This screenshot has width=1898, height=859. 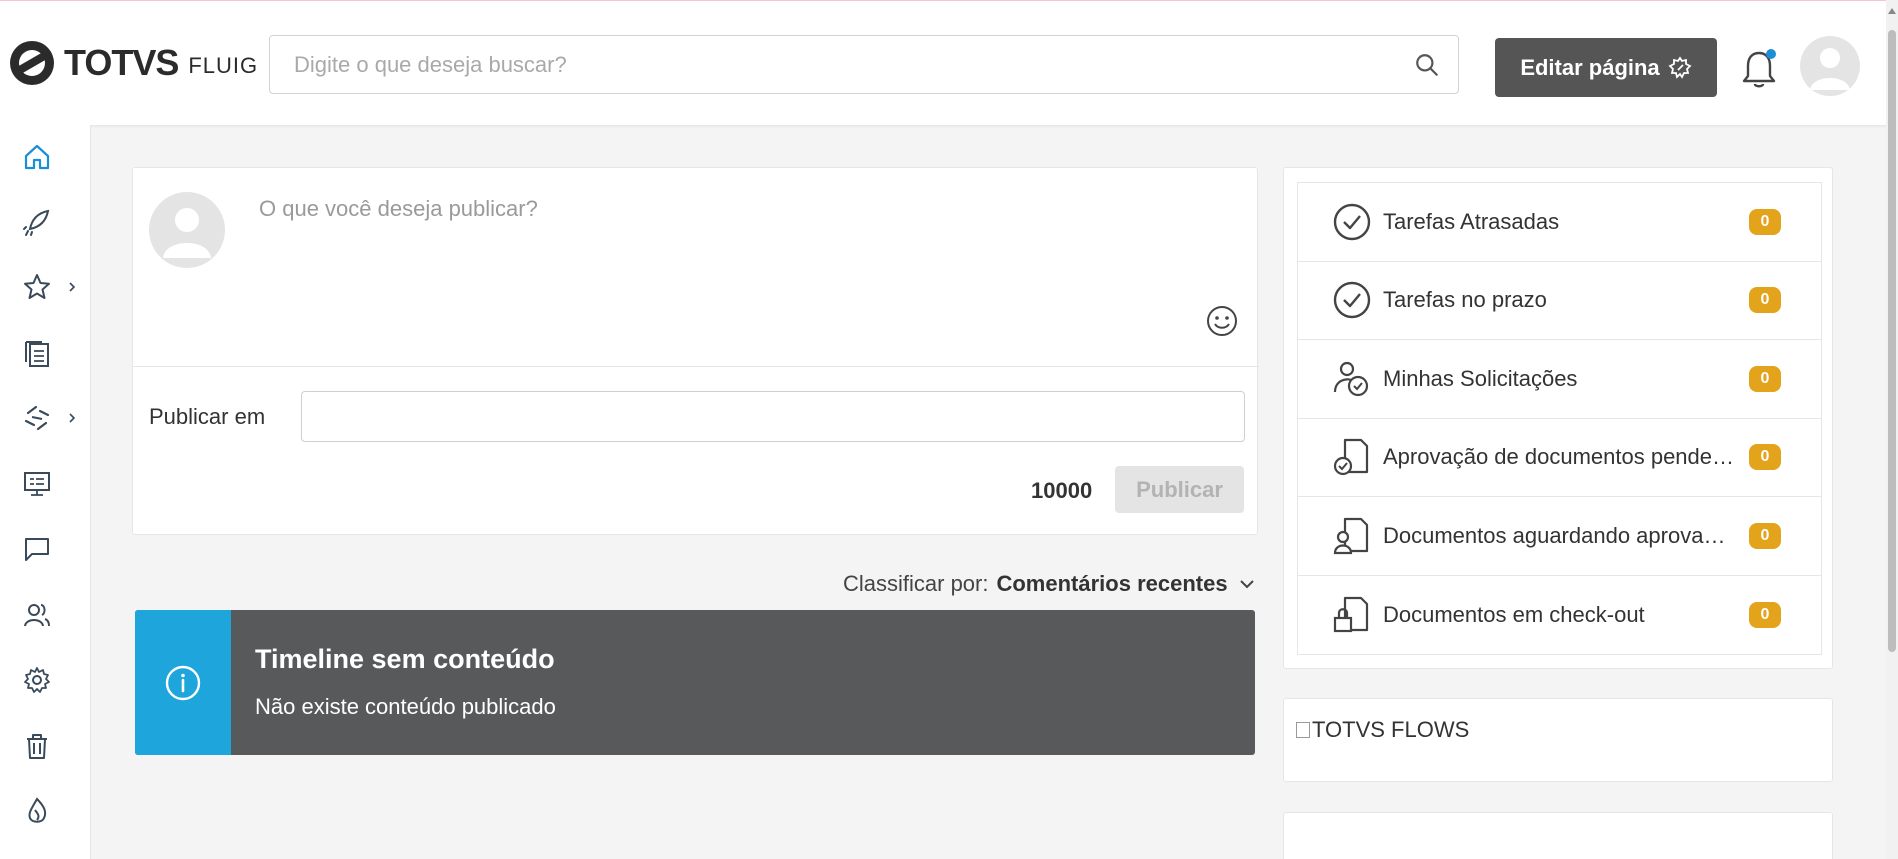 I want to click on chevron-down-icon, so click(x=1246, y=584).